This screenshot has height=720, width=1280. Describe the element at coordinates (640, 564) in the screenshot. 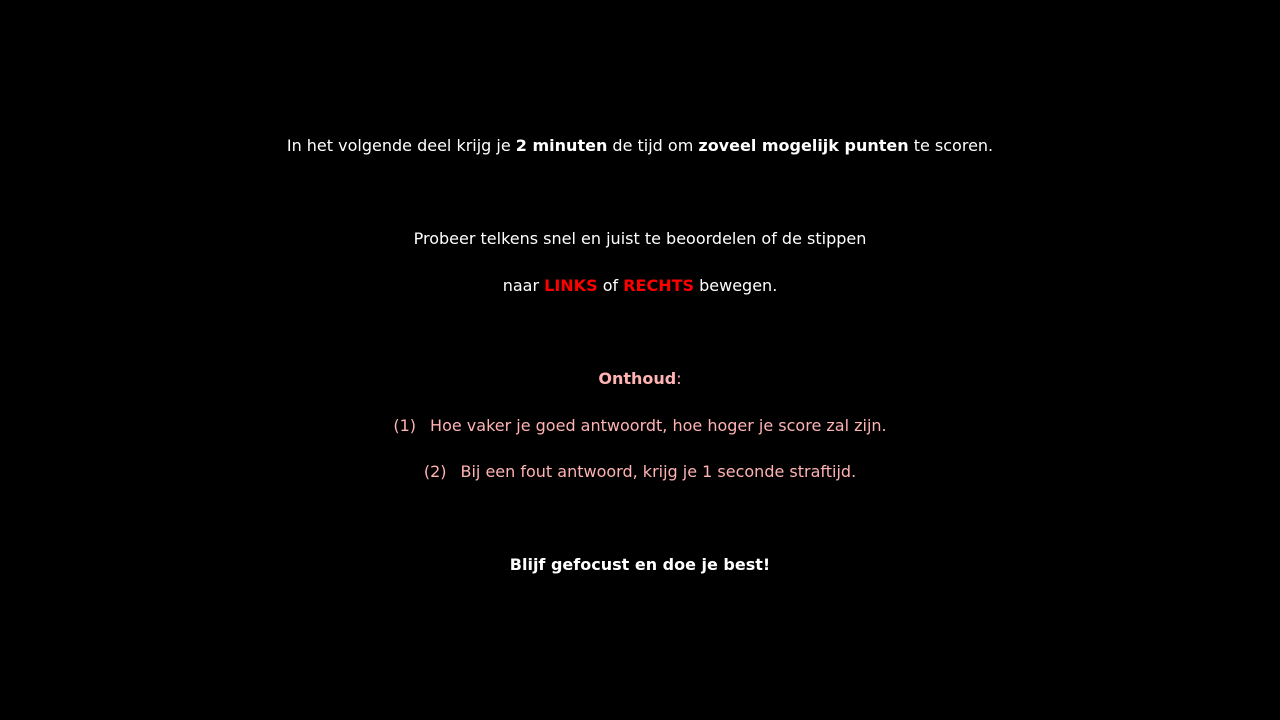

I see `closing-line: Blijf gefocust en doe je best!` at that location.